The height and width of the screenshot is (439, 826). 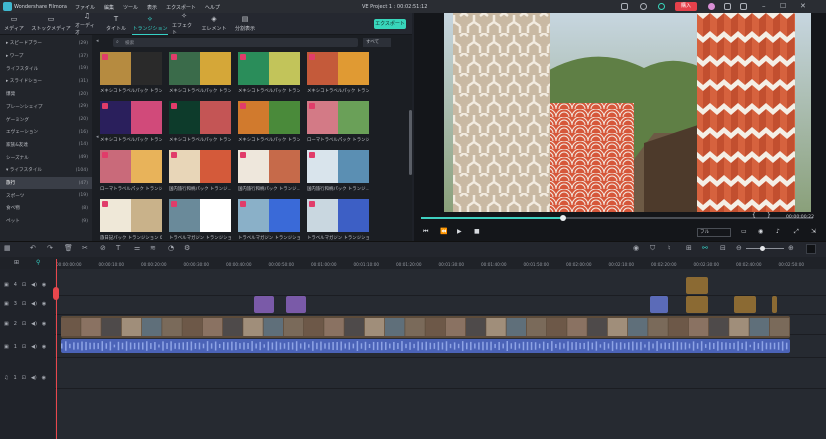 I want to click on expand-icon: ⇲, so click(x=813, y=231).